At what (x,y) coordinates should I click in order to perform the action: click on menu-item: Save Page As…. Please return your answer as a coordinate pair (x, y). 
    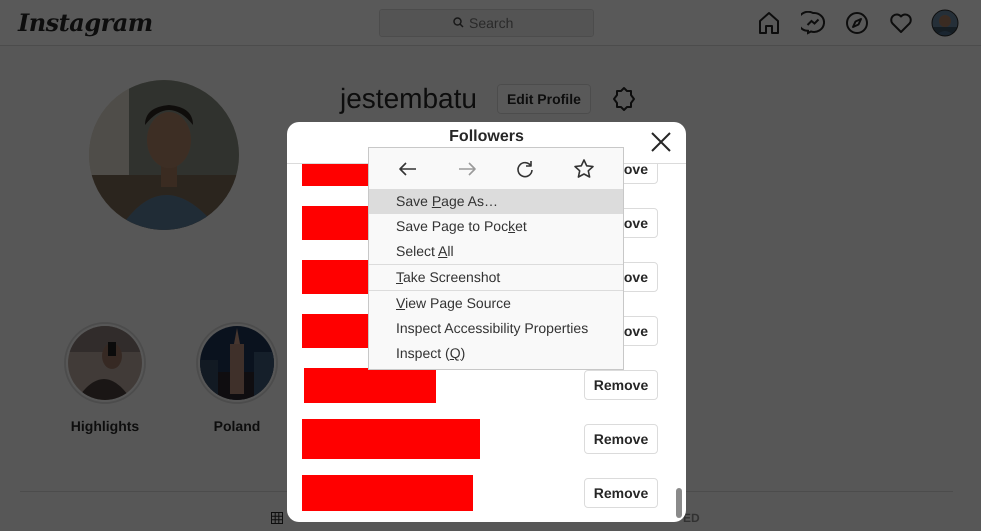
    Looking at the image, I should click on (496, 201).